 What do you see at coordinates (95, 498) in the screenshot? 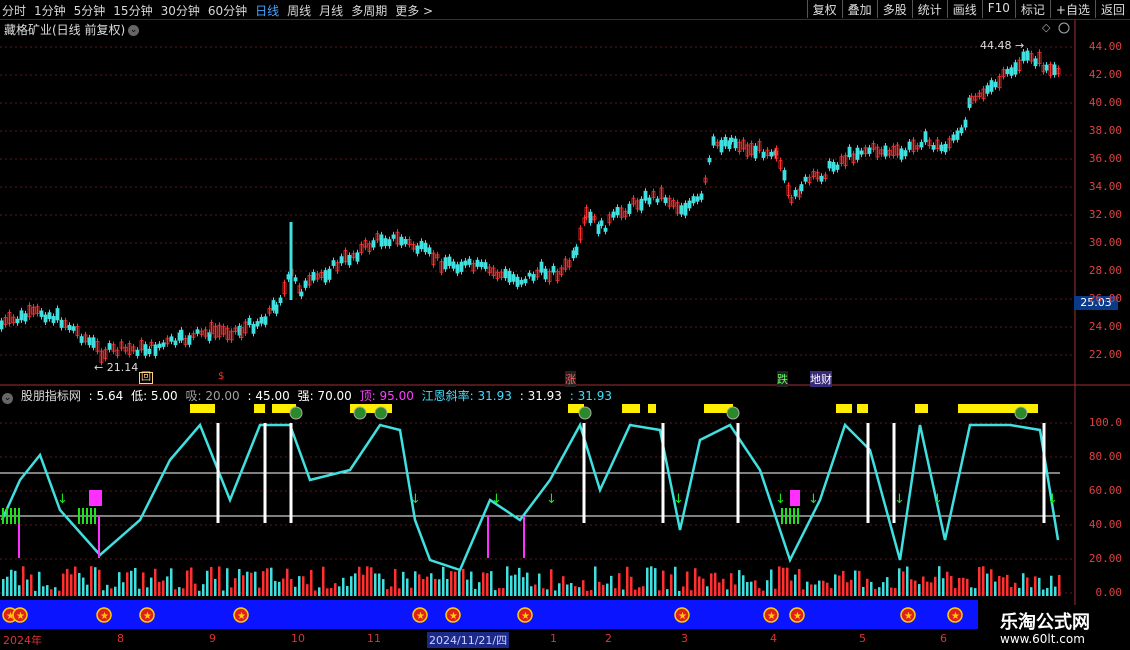
I see `magenta-marker` at bounding box center [95, 498].